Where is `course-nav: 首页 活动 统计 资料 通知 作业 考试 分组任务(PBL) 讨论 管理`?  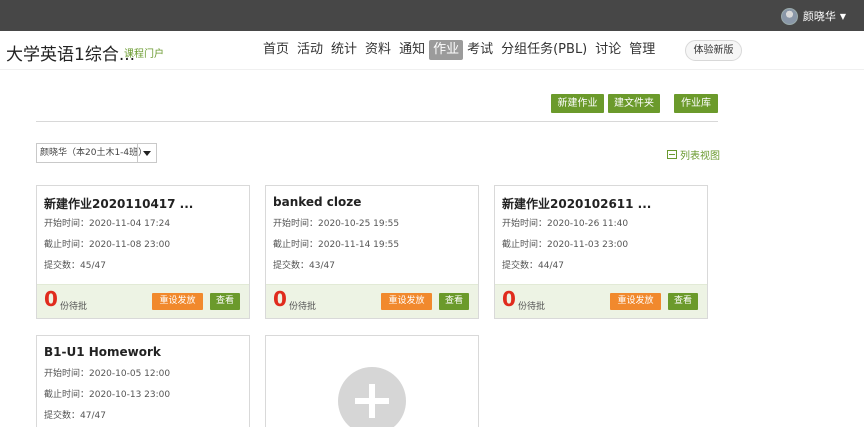
course-nav: 首页 活动 统计 资料 通知 作业 考试 分组任务(PBL) 讨论 管理 is located at coordinates (459, 50).